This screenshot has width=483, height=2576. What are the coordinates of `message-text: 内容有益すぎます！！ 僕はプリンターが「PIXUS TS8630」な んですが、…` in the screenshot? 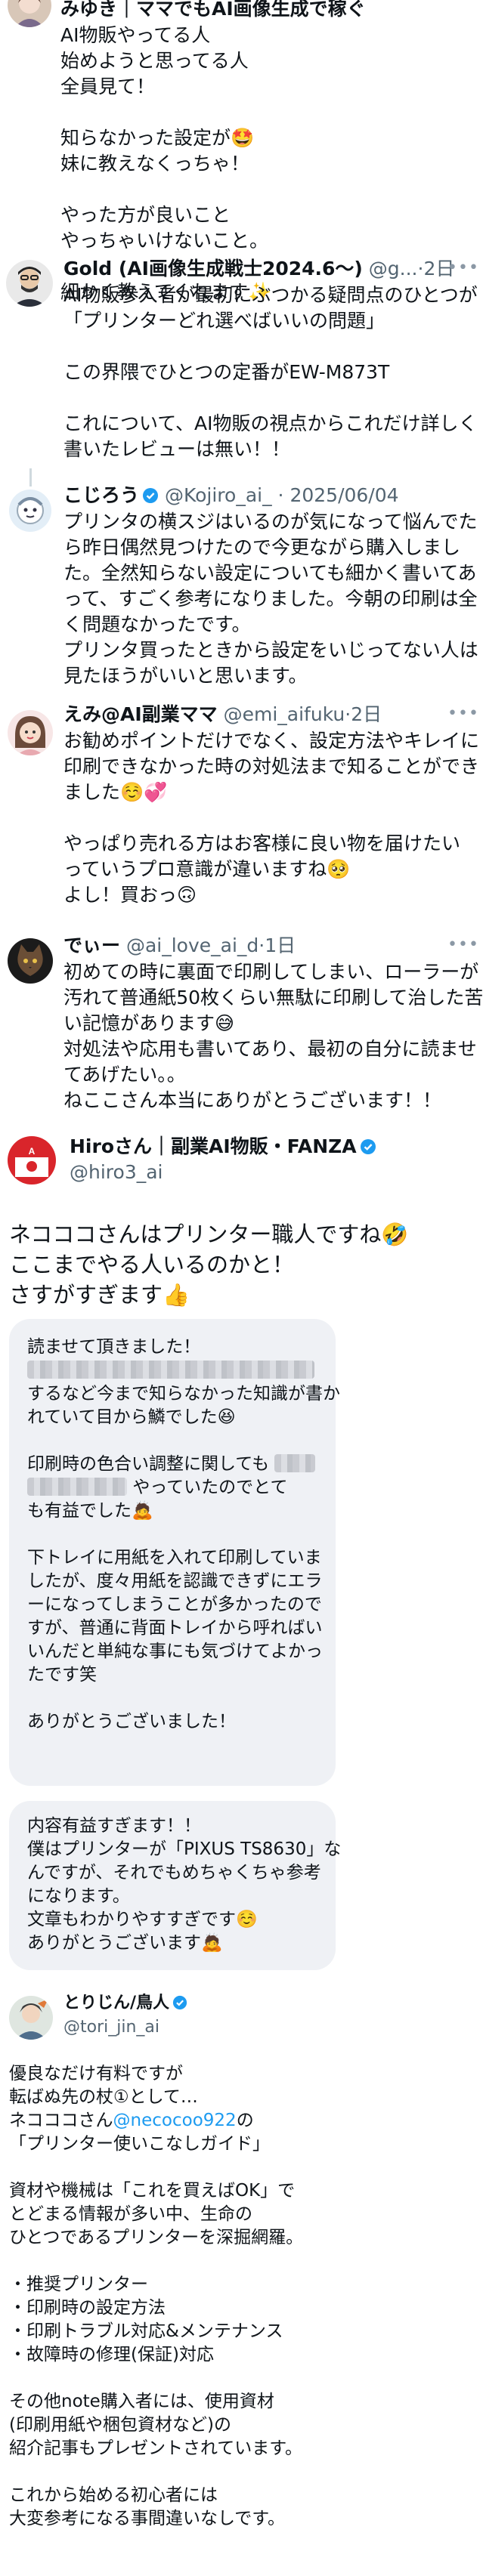 It's located at (184, 1884).